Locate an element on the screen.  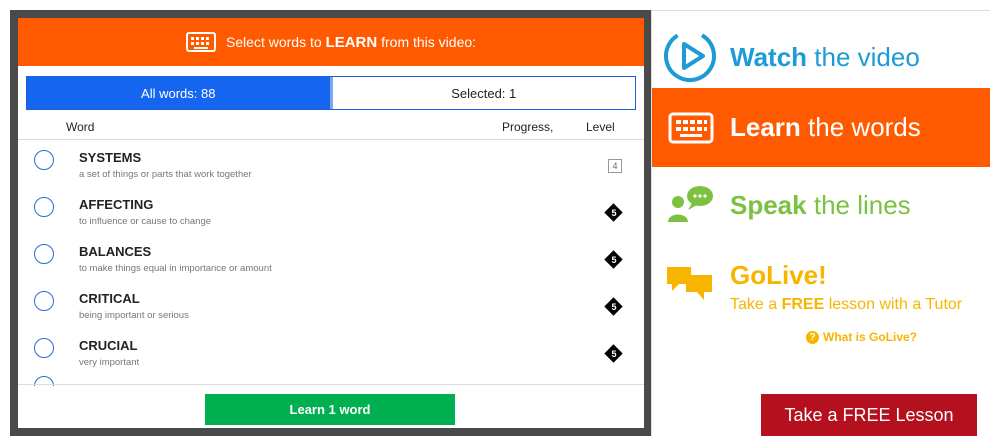
header-prefix: Select words to is located at coordinates (273, 41).